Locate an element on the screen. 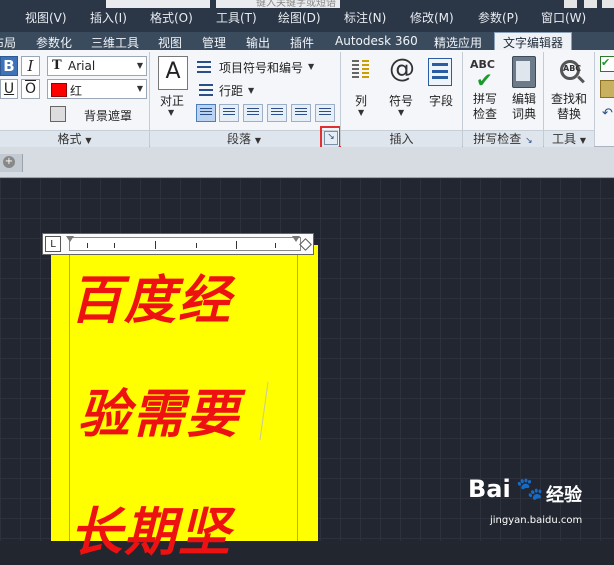 The height and width of the screenshot is (565, 614). align-justify-button is located at coordinates (301, 113).